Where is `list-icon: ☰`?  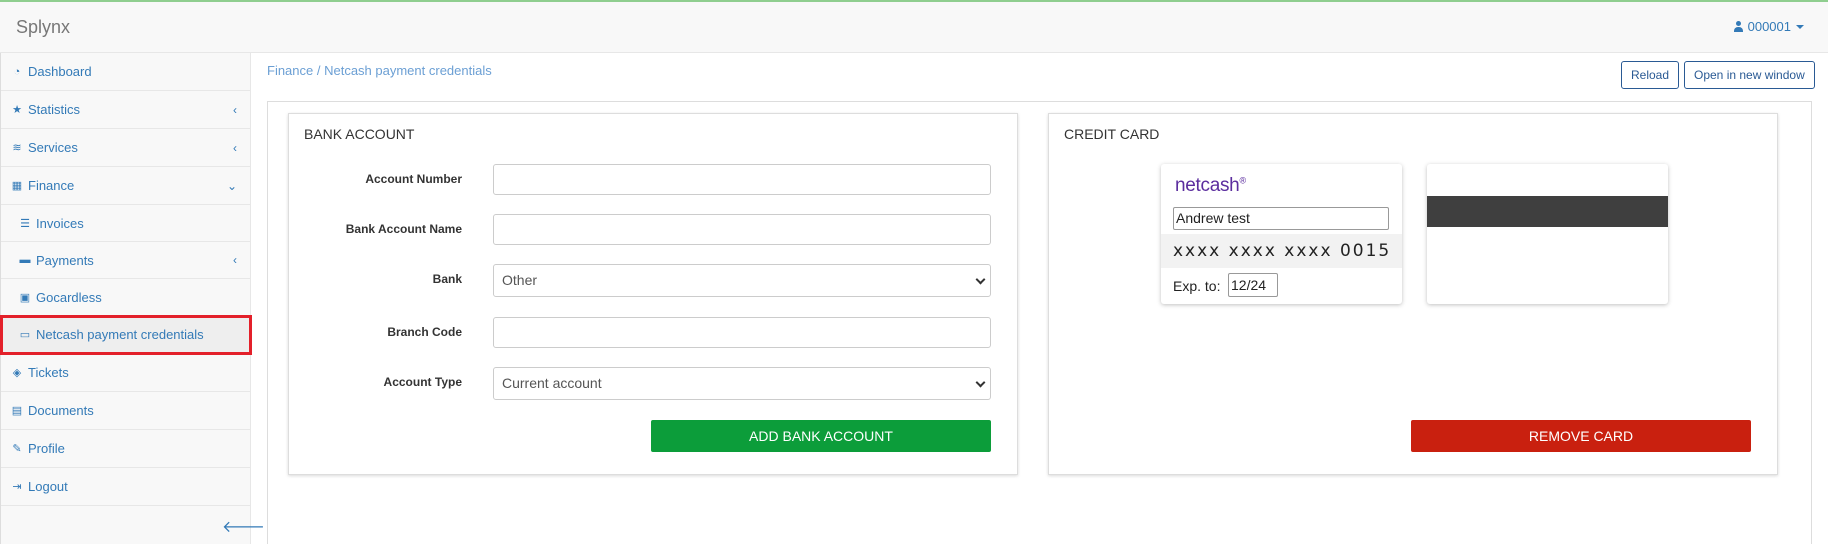 list-icon: ☰ is located at coordinates (25, 223).